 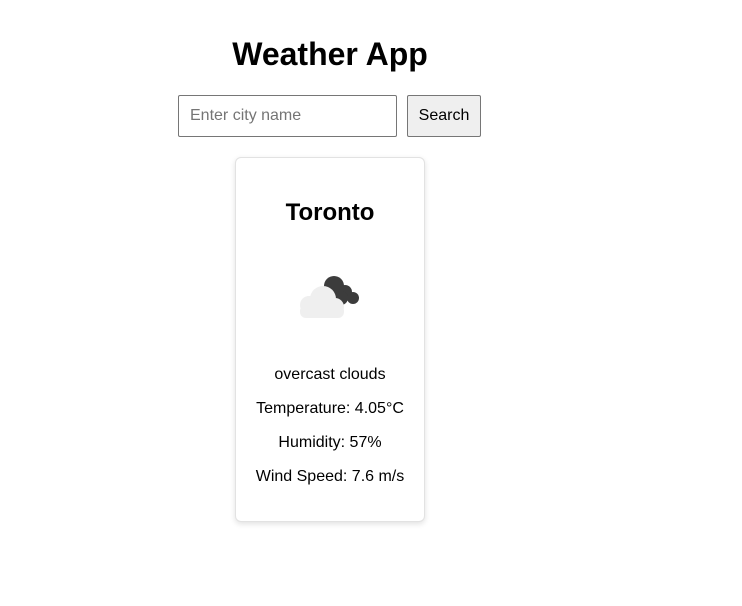 I want to click on search-button: Search, so click(x=444, y=116).